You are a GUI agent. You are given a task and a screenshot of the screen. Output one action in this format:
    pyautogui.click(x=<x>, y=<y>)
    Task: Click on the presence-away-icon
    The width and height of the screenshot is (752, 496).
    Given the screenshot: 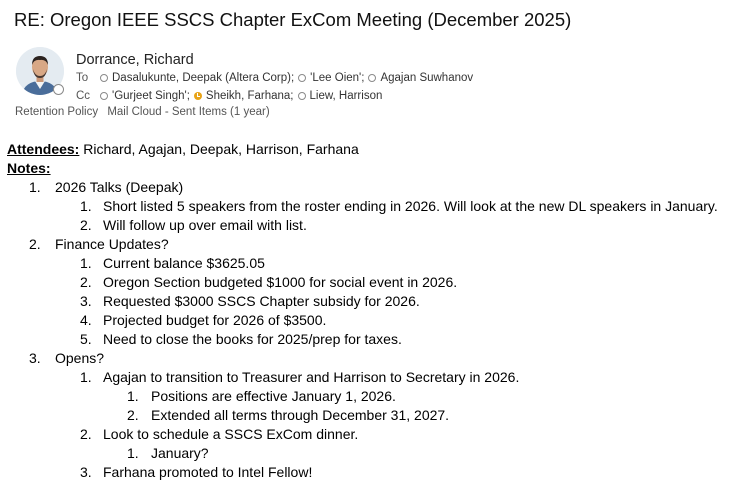 What is the action you would take?
    pyautogui.click(x=197, y=96)
    